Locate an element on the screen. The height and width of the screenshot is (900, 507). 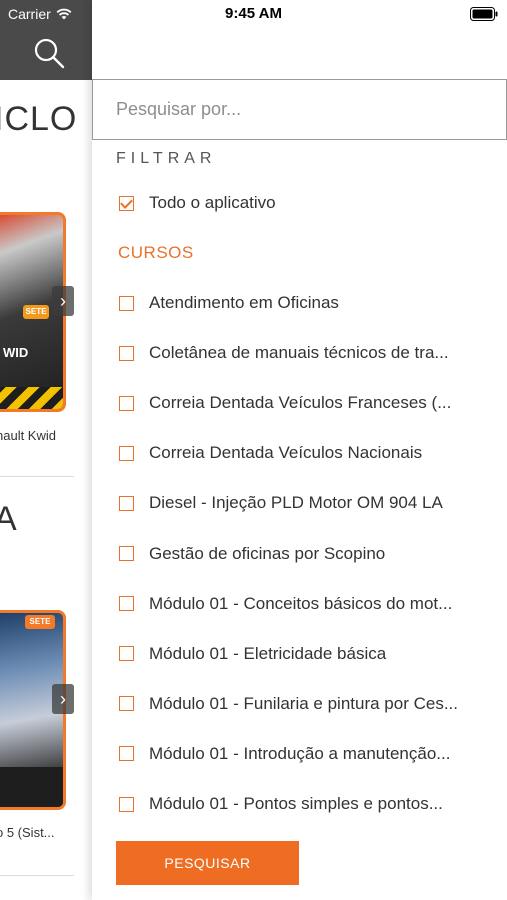
filter-option-course: Diesel - Injeção PLD Motor OM 904 LA is located at coordinates (299, 503).